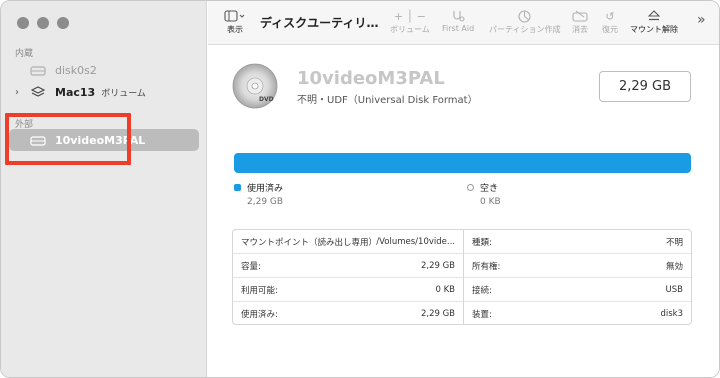 Image resolution: width=720 pixels, height=378 pixels. I want to click on svg-text: DVD, so click(266, 99).